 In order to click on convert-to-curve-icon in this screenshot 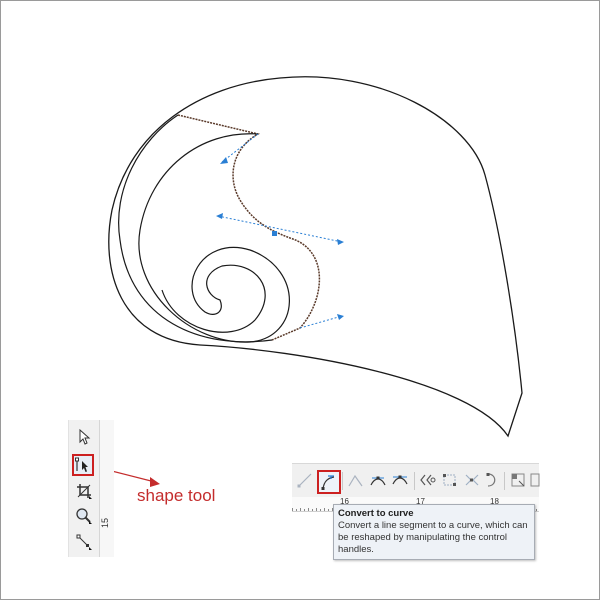, I will do `click(328, 482)`.